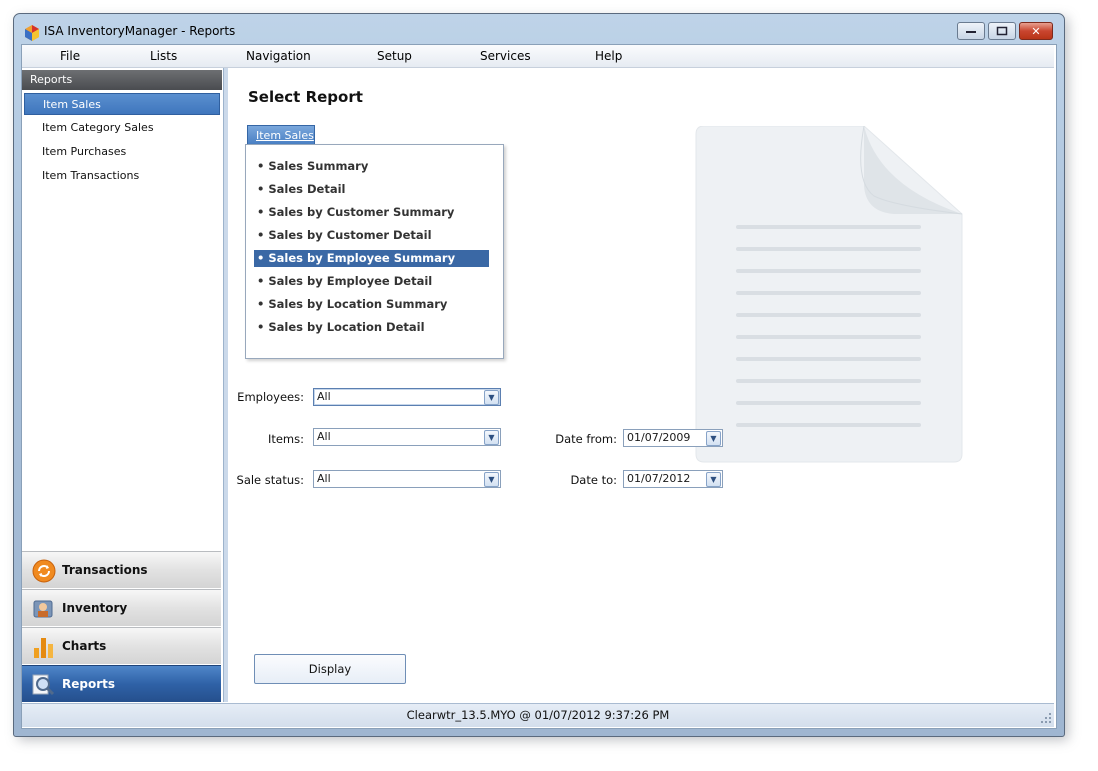 The height and width of the screenshot is (771, 1098). I want to click on report-item-sales-by-customer-detail: • Sales by Customer Detail, so click(371, 235).